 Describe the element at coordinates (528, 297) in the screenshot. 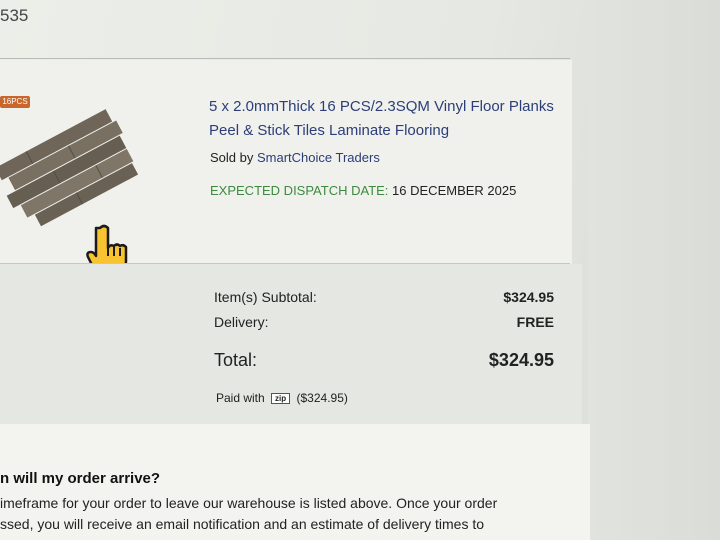

I see `subtotal-value: $324.95` at that location.